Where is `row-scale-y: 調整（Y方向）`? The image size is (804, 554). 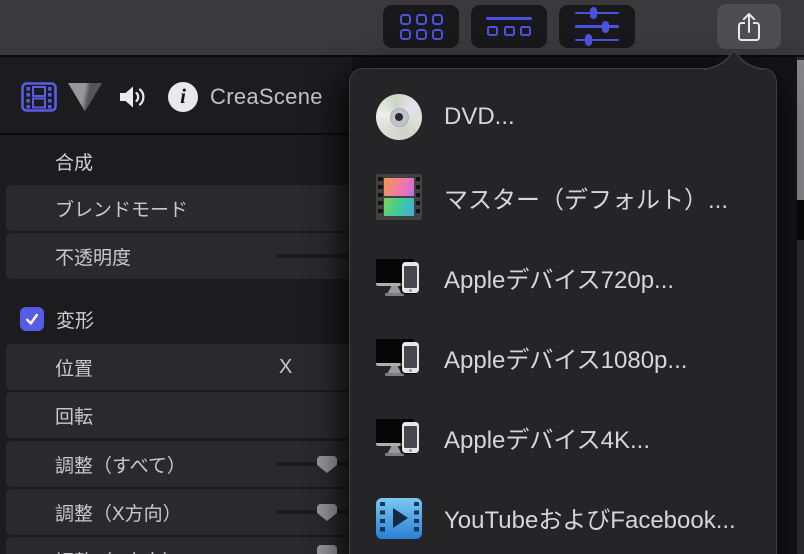 row-scale-y: 調整（Y方向） is located at coordinates (179, 545).